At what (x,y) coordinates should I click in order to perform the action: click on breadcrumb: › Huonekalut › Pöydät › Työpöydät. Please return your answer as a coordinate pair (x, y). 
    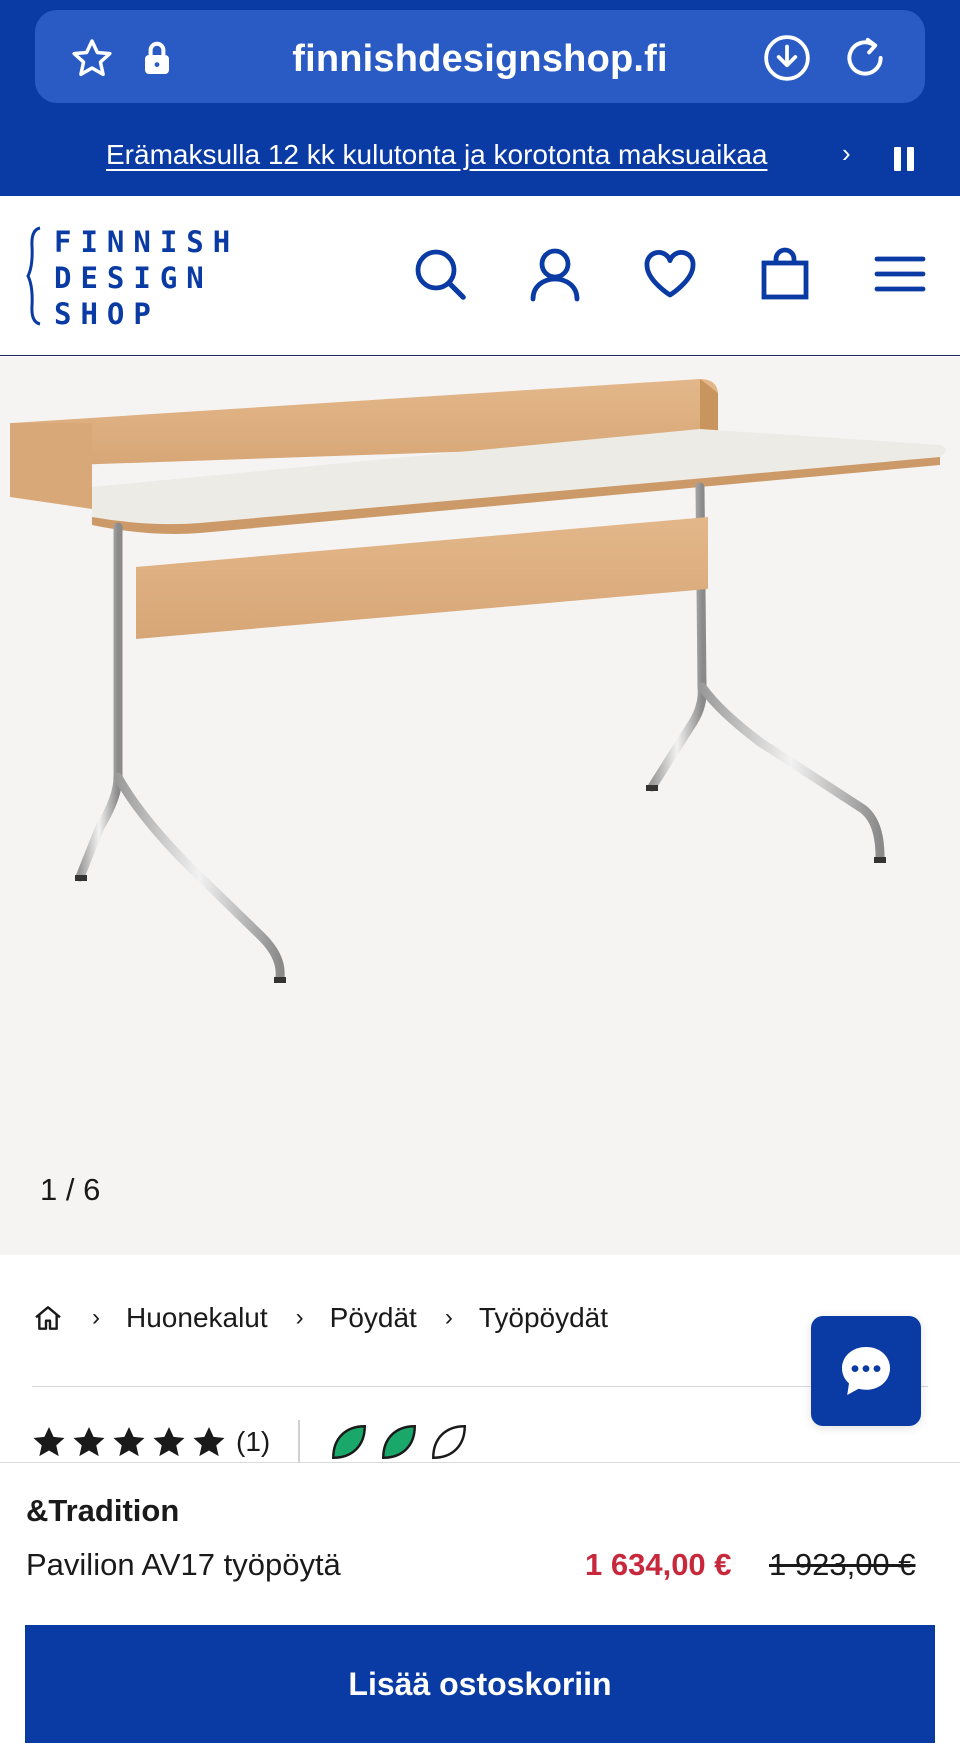
    Looking at the image, I should click on (334, 1318).